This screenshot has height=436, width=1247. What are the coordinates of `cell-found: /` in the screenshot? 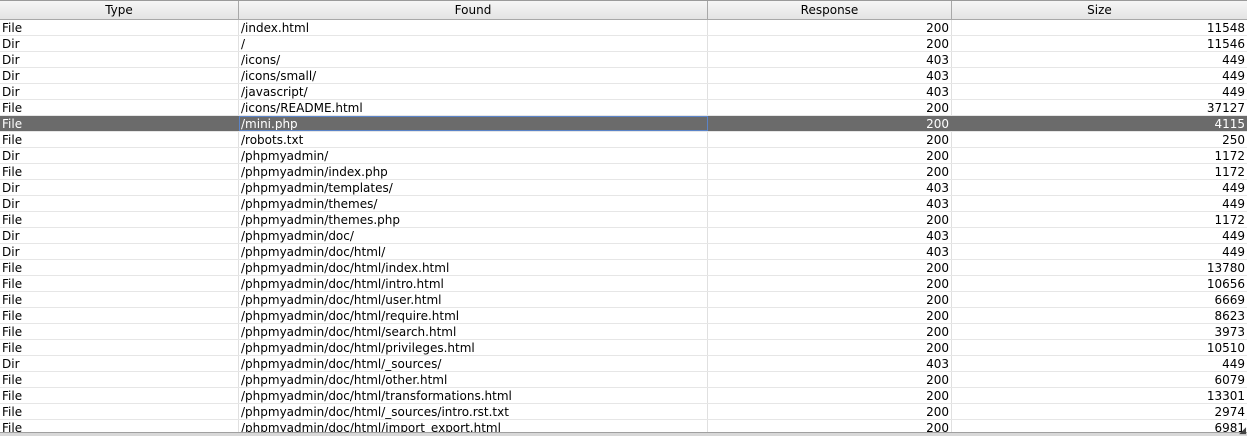 It's located at (473, 43).